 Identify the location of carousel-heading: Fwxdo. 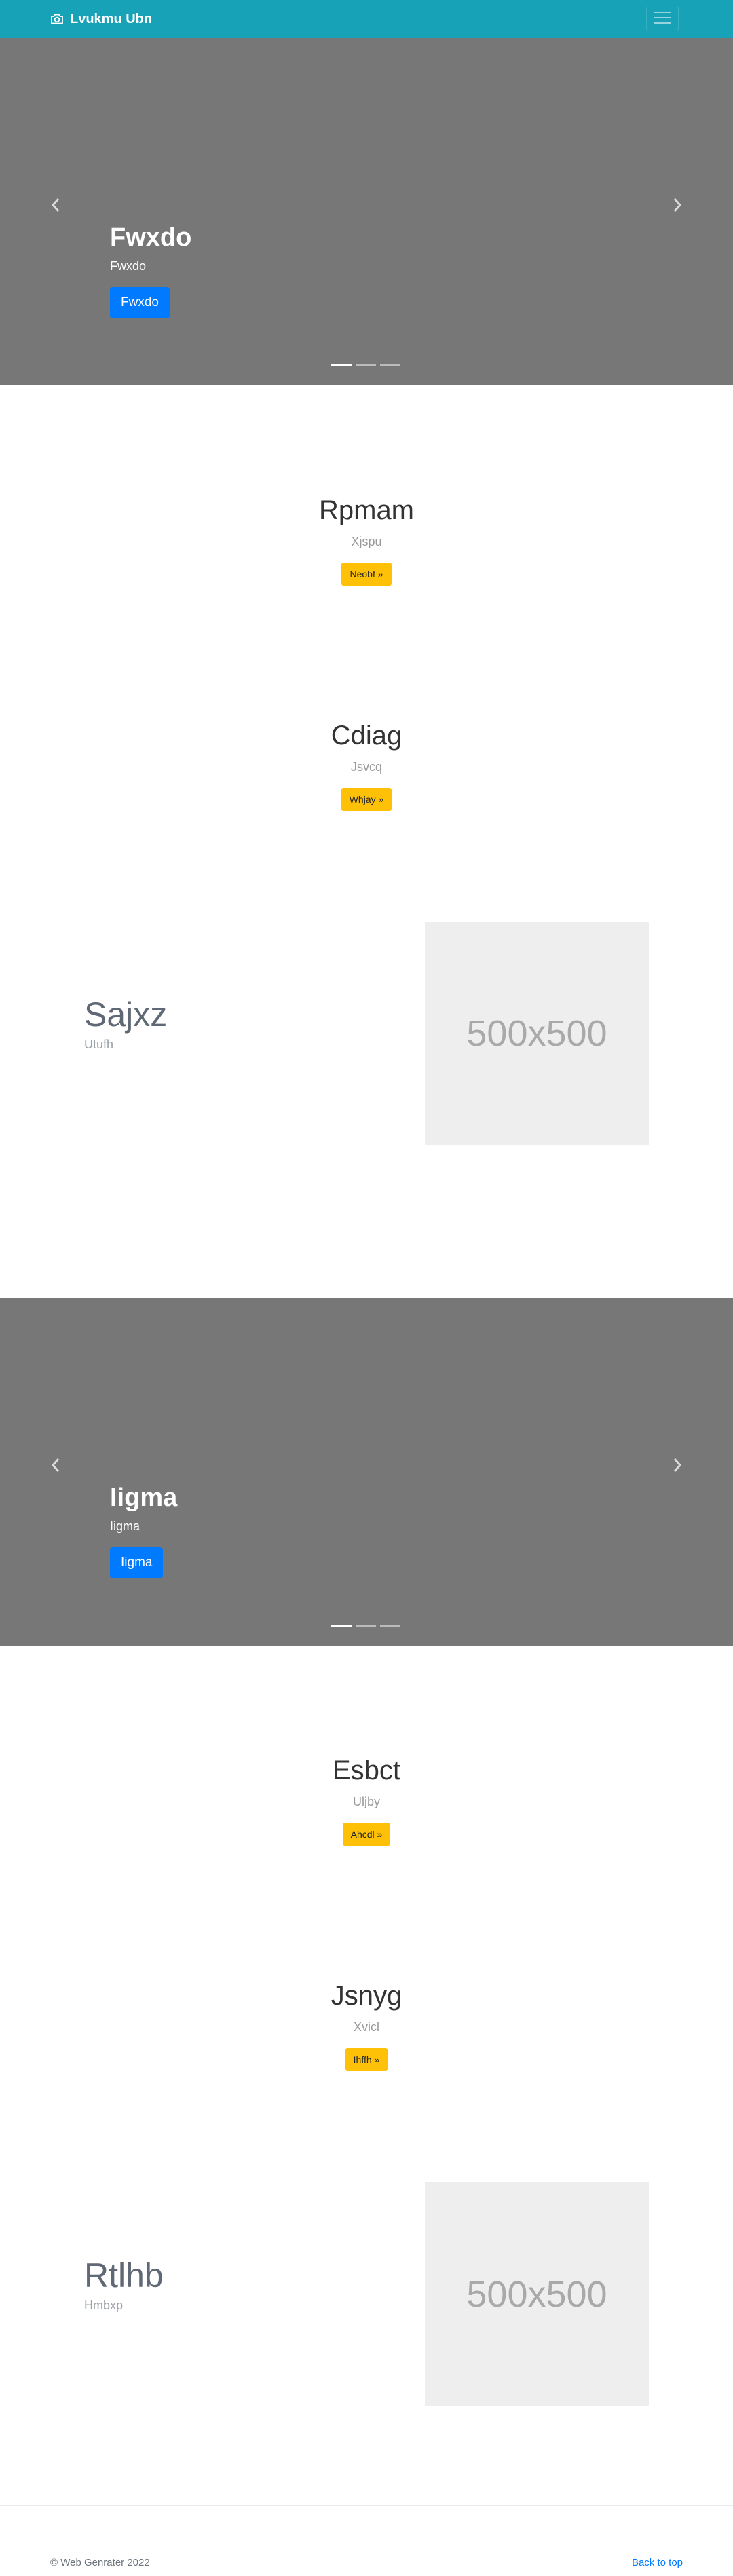
(151, 237).